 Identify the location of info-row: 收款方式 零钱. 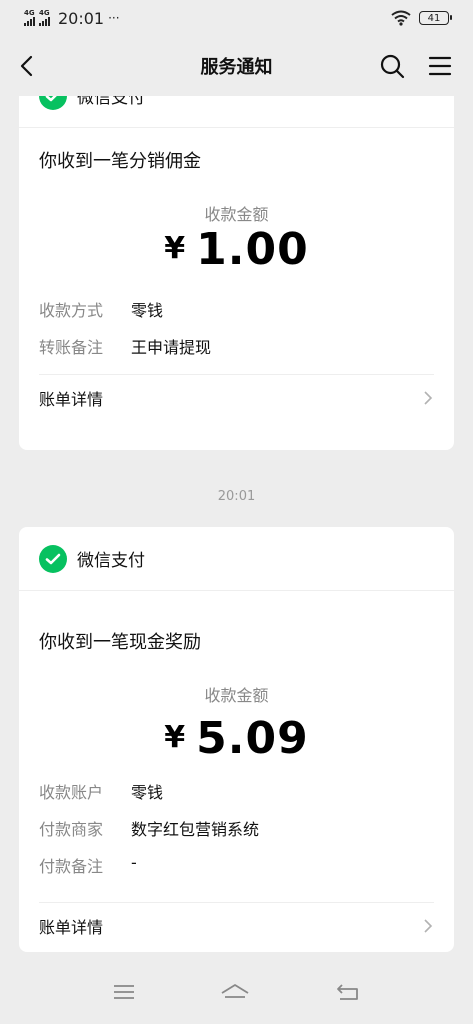
(101, 309).